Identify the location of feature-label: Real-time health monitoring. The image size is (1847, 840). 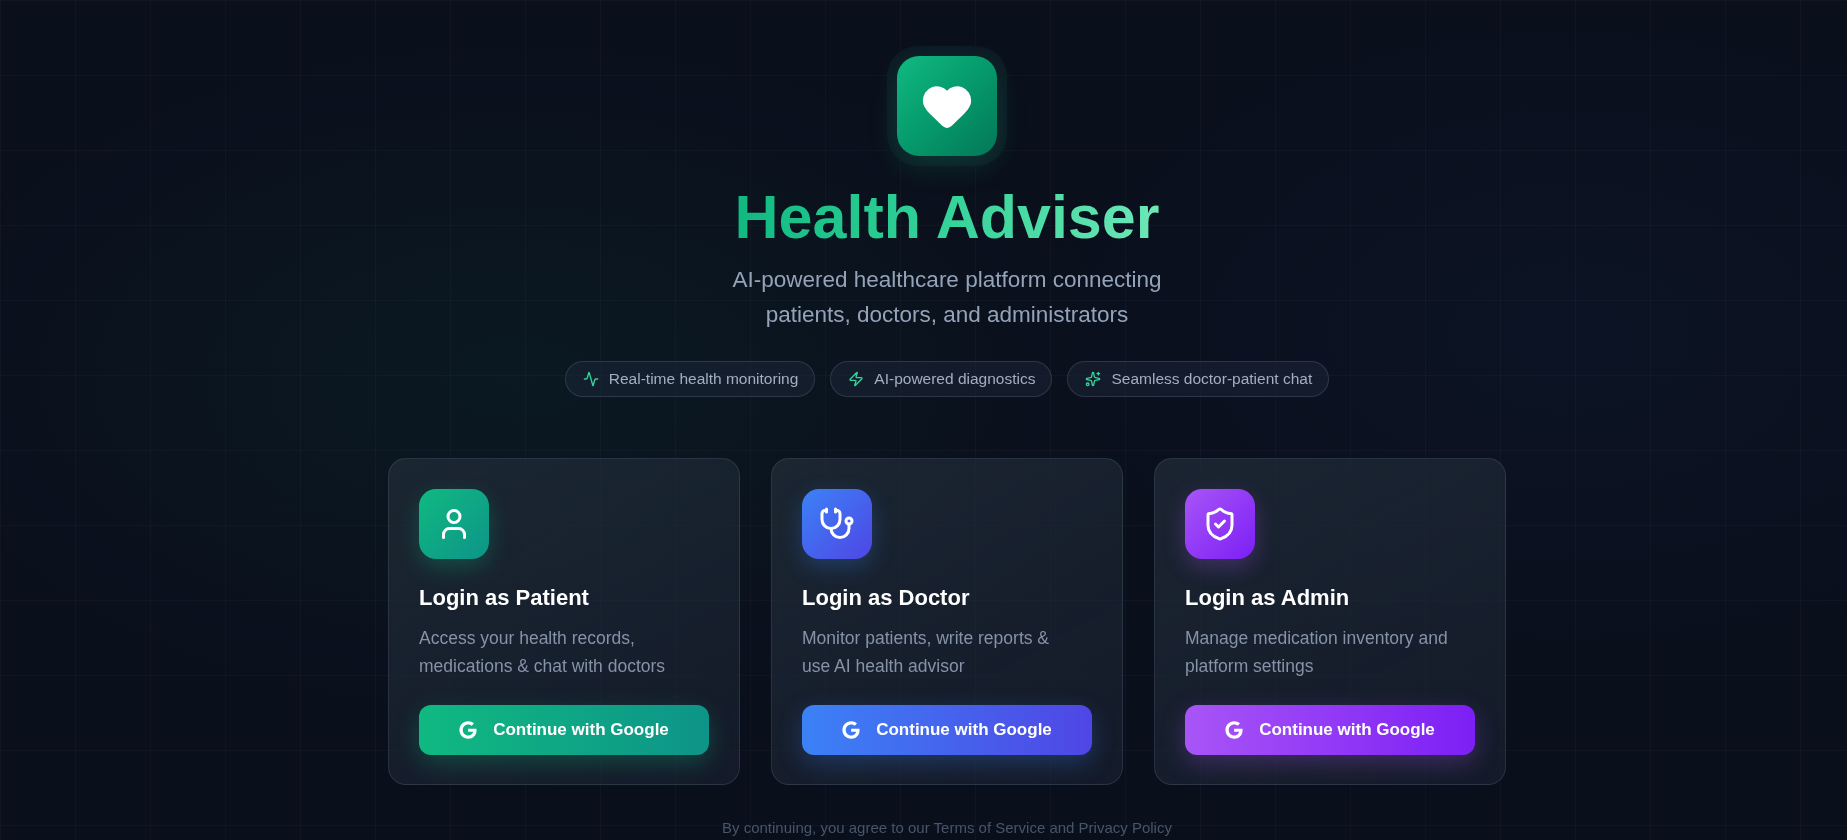
(703, 379).